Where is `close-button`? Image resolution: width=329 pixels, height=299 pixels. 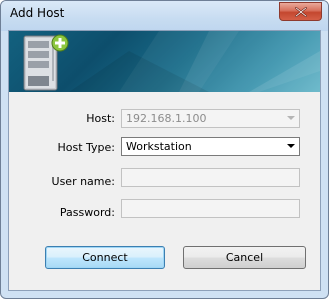
close-button is located at coordinates (300, 11).